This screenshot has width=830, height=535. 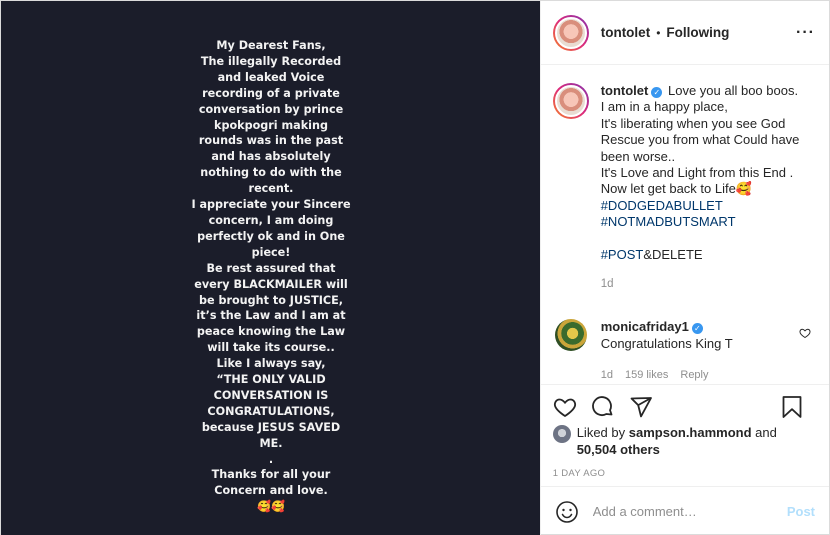 I want to click on caption-username: tontolet, so click(x=625, y=90).